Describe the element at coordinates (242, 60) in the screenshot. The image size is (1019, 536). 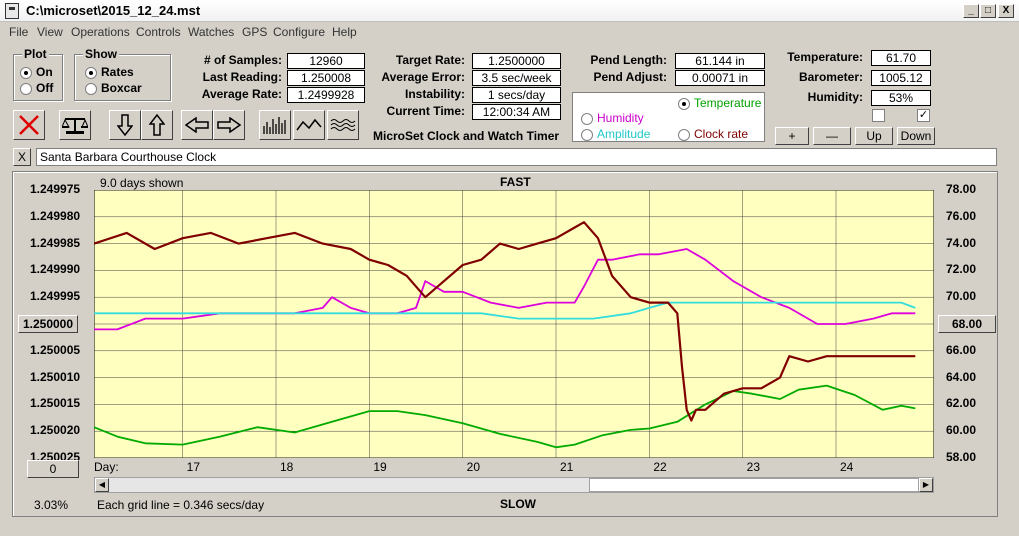
I see `samples-label: # of Samples:` at that location.